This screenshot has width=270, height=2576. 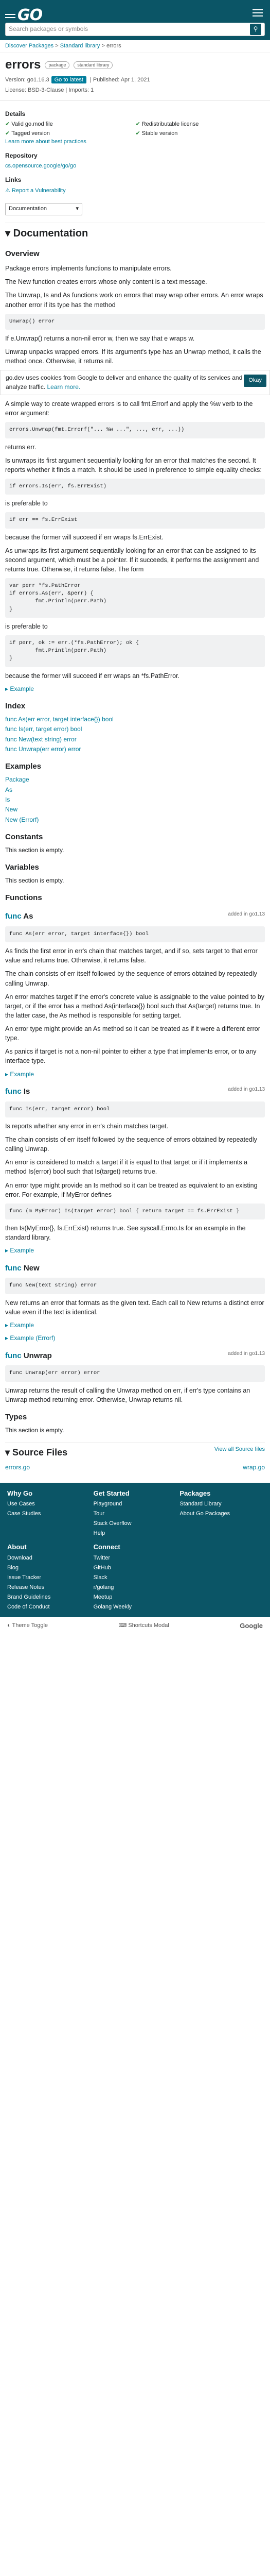 What do you see at coordinates (22, 254) in the screenshot?
I see `overview-heading: Overview` at bounding box center [22, 254].